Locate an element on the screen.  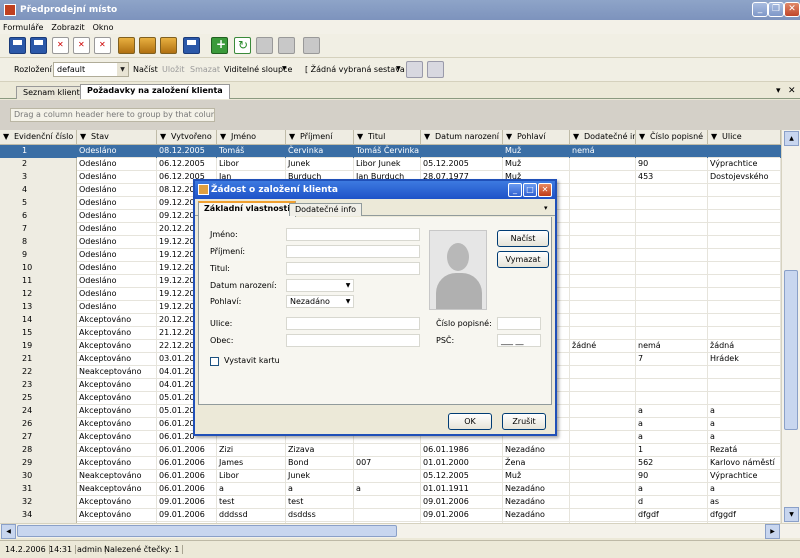
prijmeni-field is located at coordinates (353, 251).